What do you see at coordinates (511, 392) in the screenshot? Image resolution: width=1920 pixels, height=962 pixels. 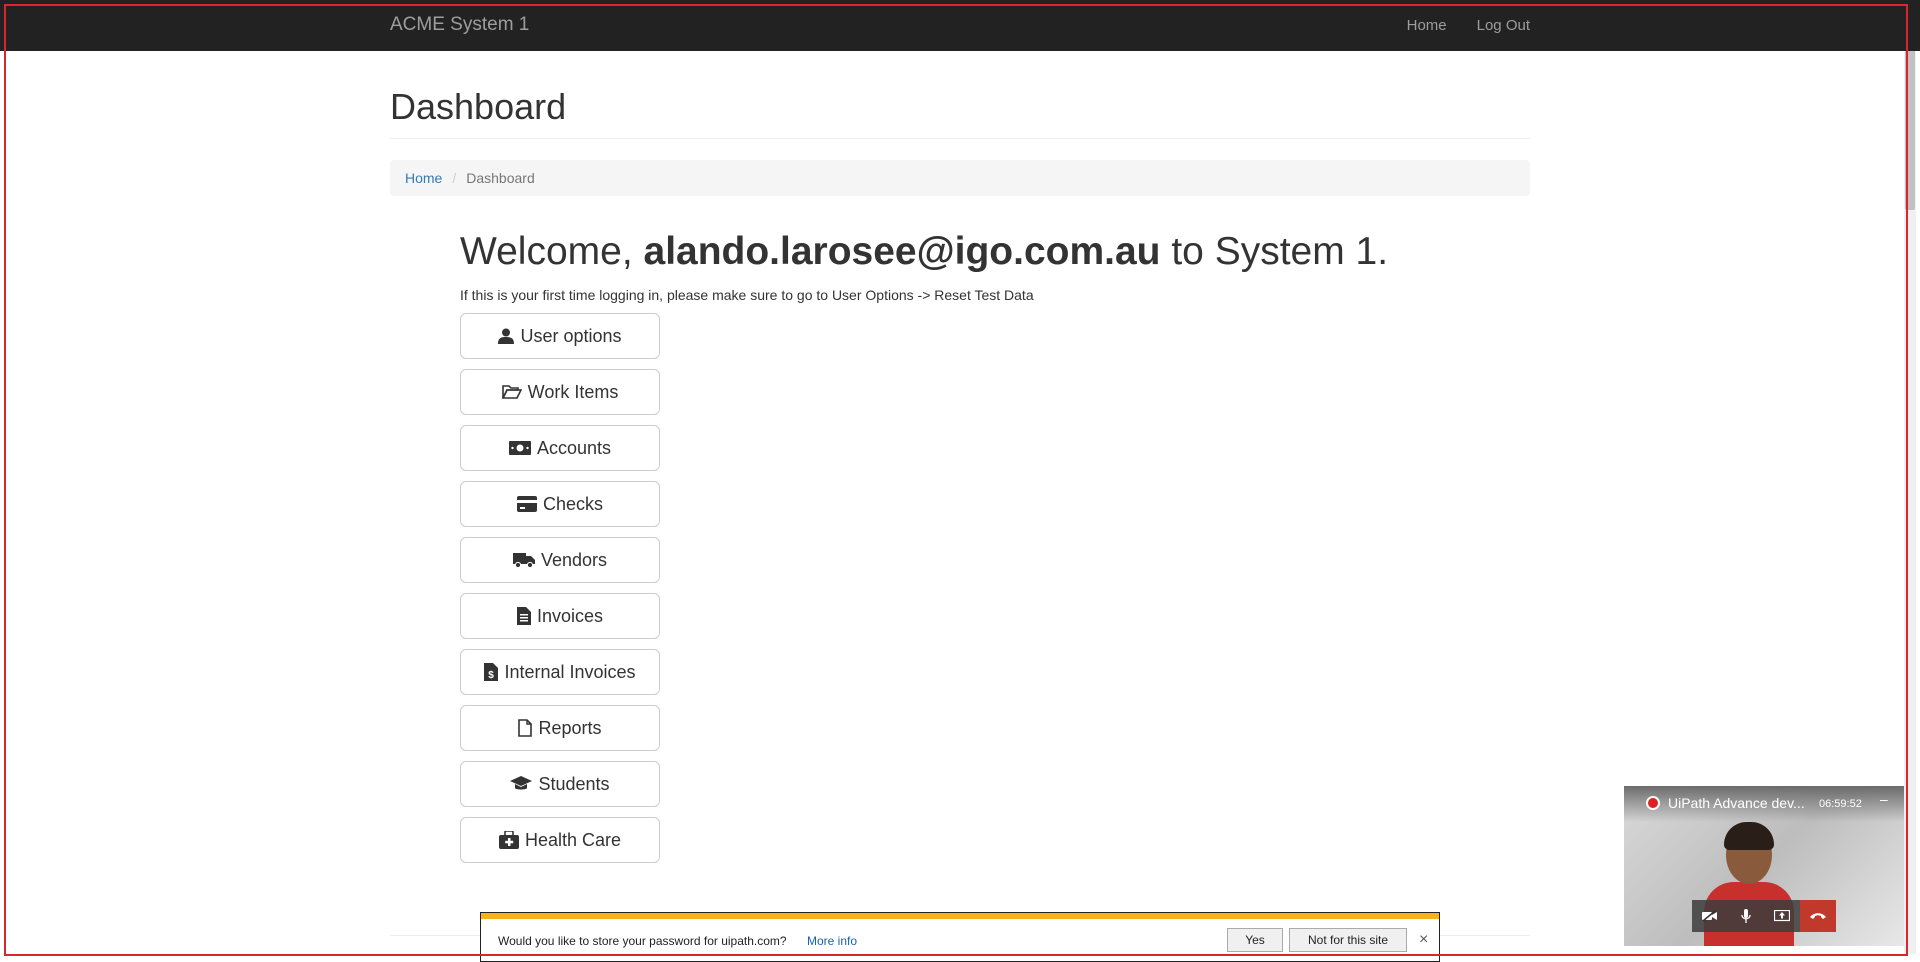 I see `folder-open-icon` at bounding box center [511, 392].